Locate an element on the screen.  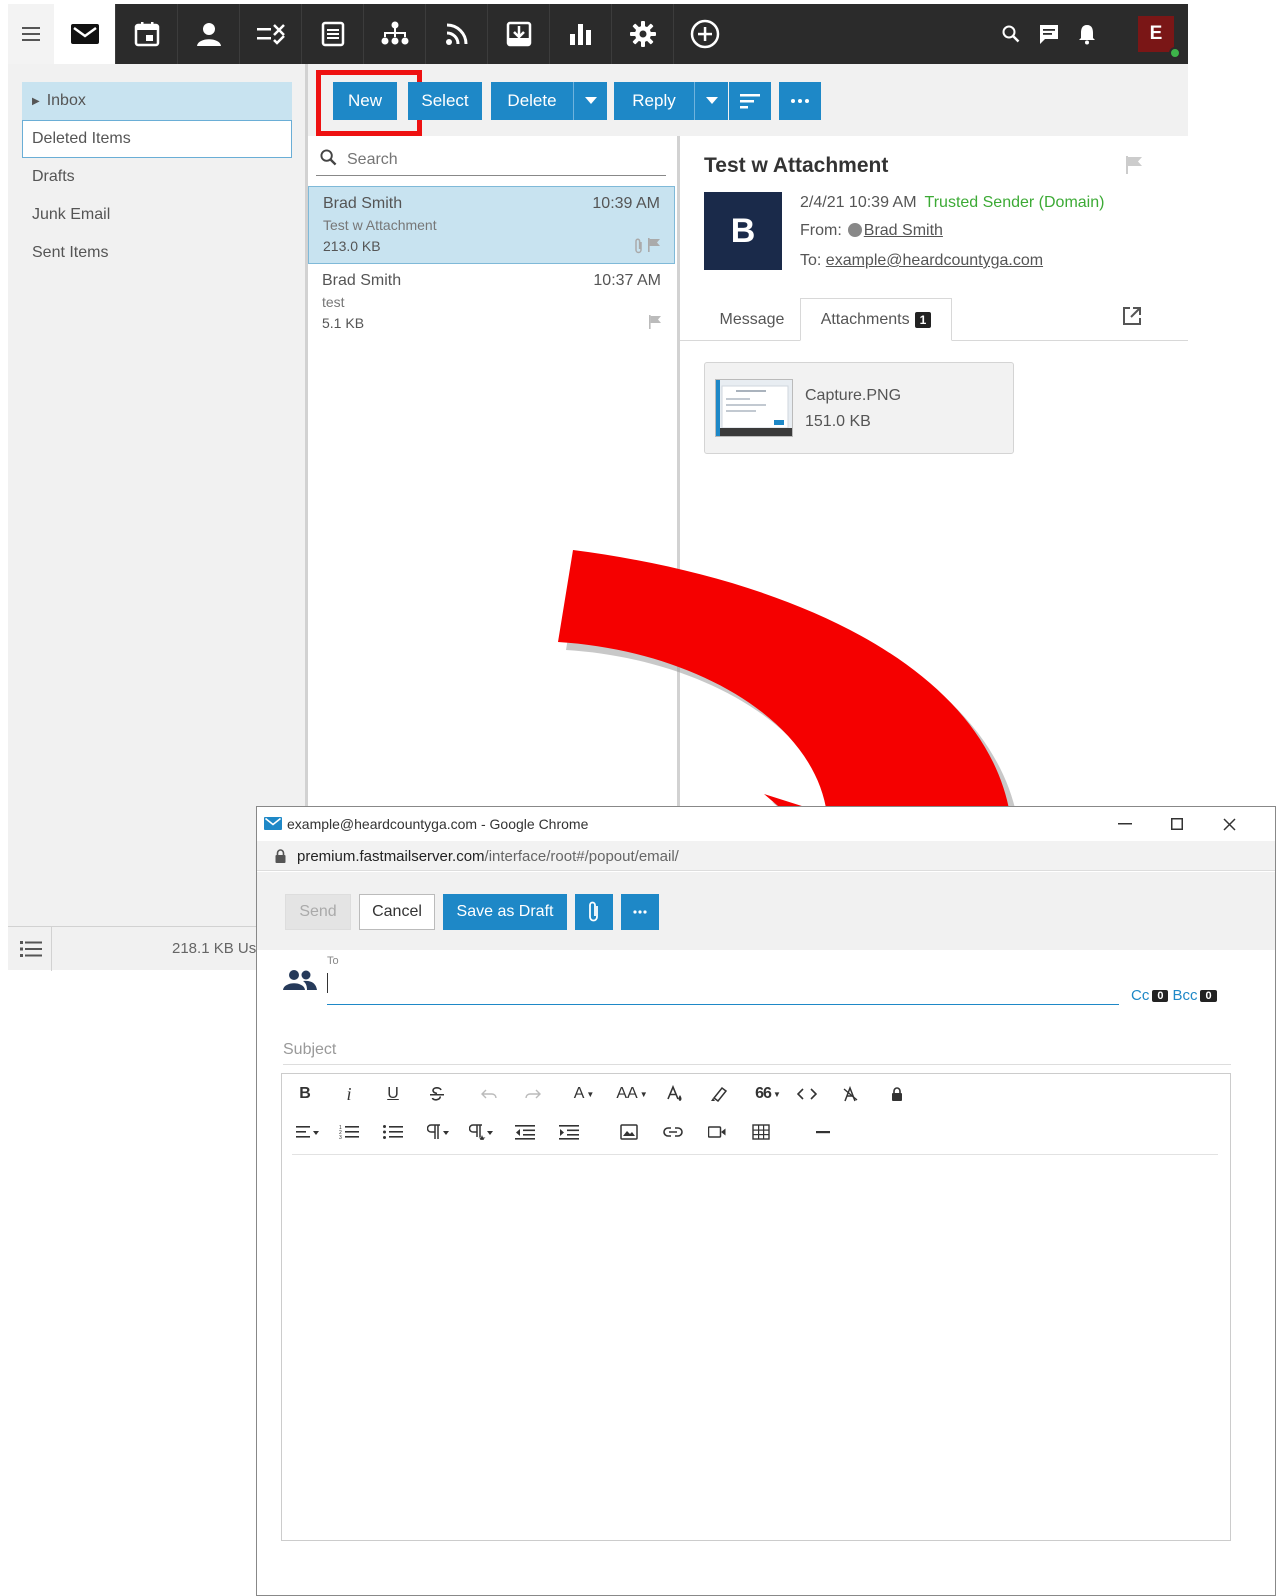
attachment-name: Capture.PNG is located at coordinates (853, 395).